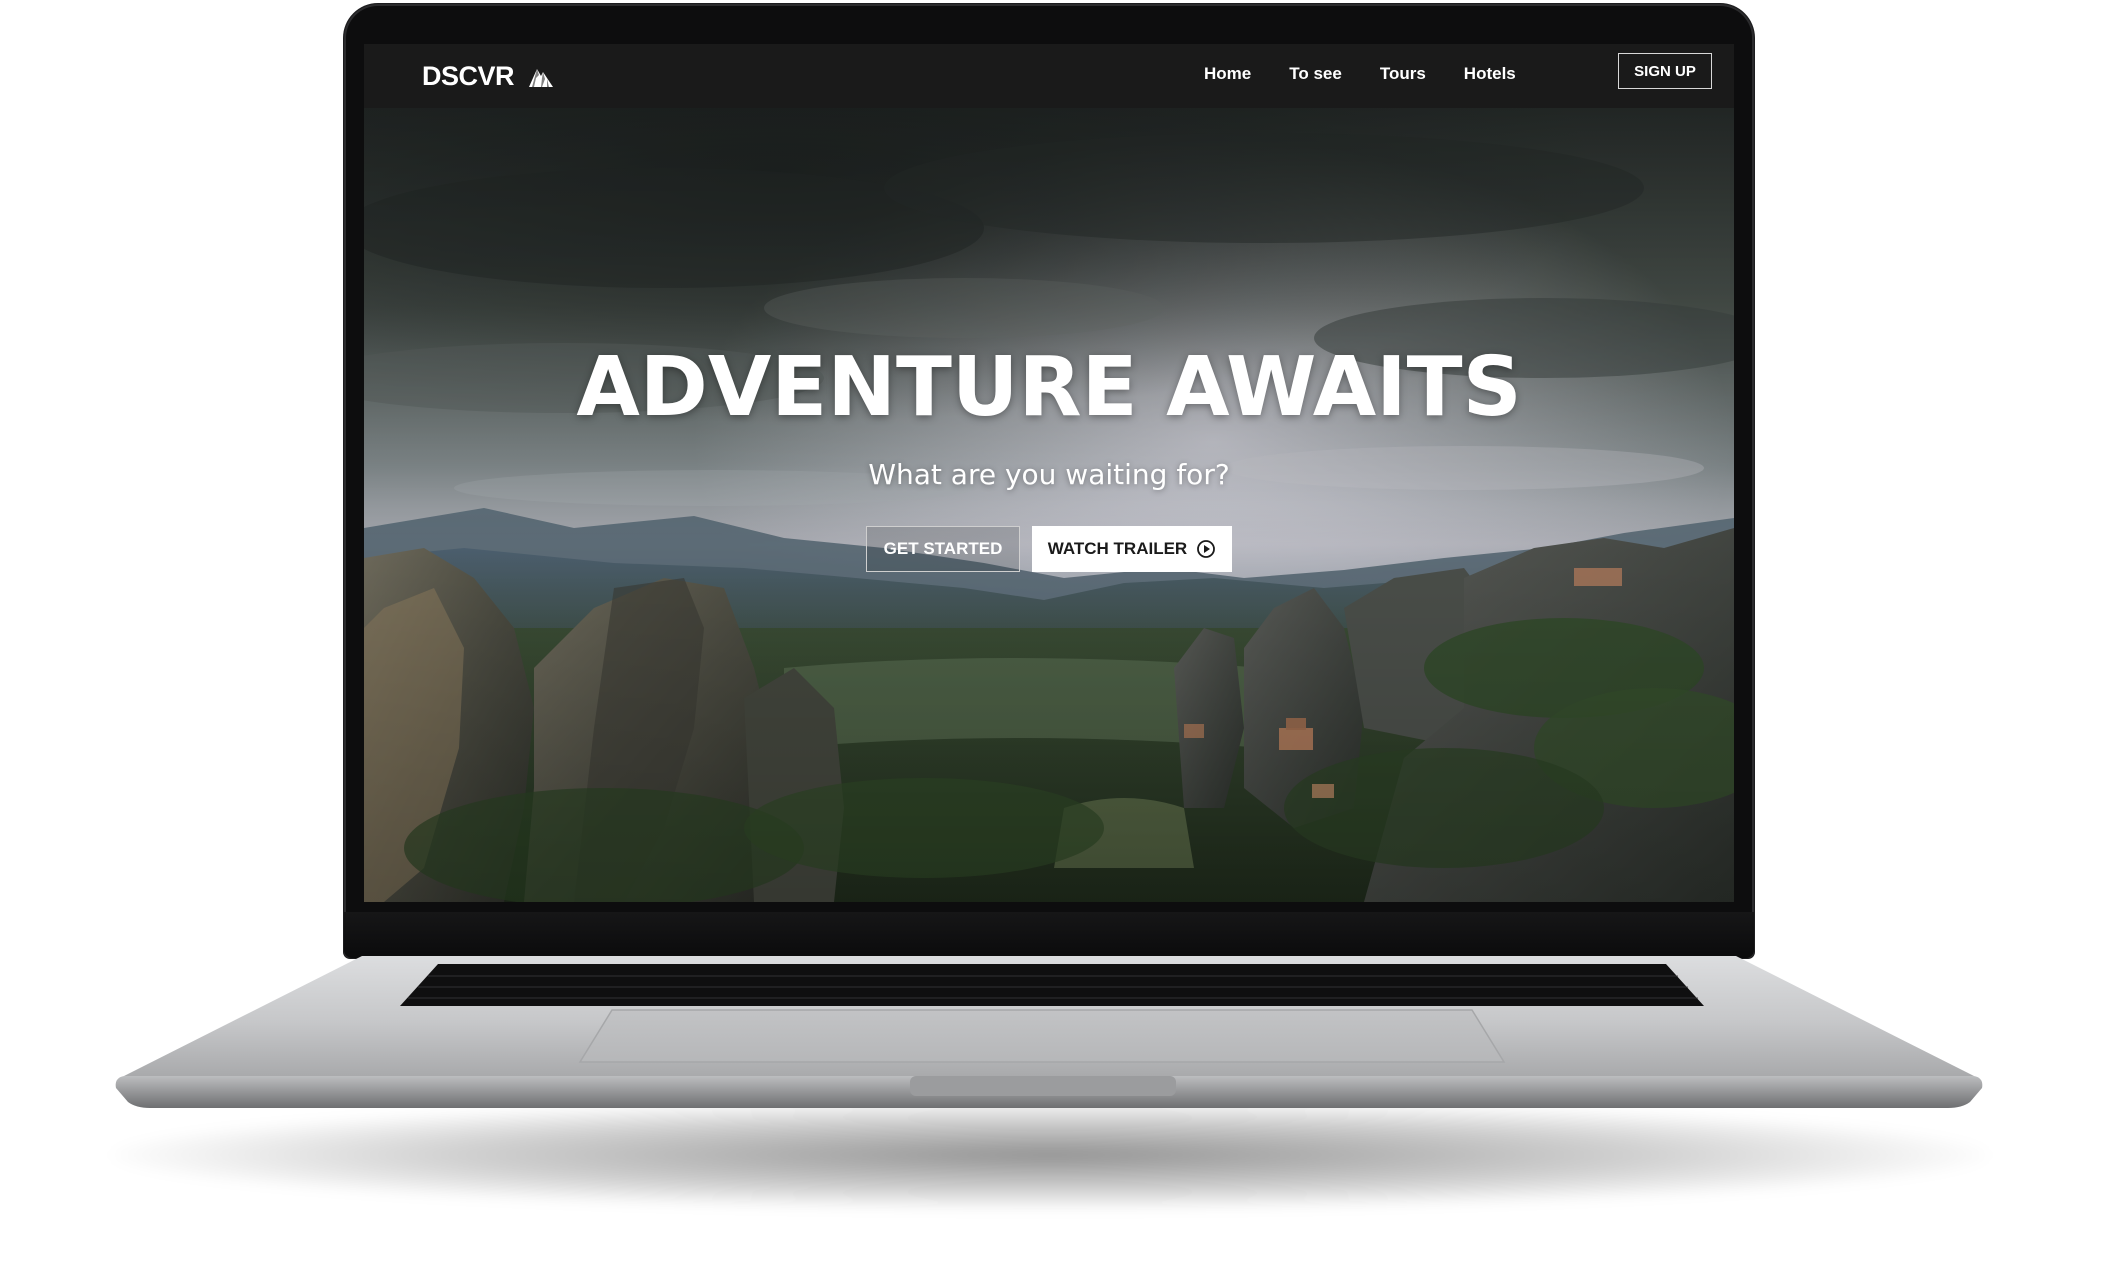 The width and height of the screenshot is (2107, 1264). Describe the element at coordinates (1049, 1036) in the screenshot. I see `laptop-base` at that location.